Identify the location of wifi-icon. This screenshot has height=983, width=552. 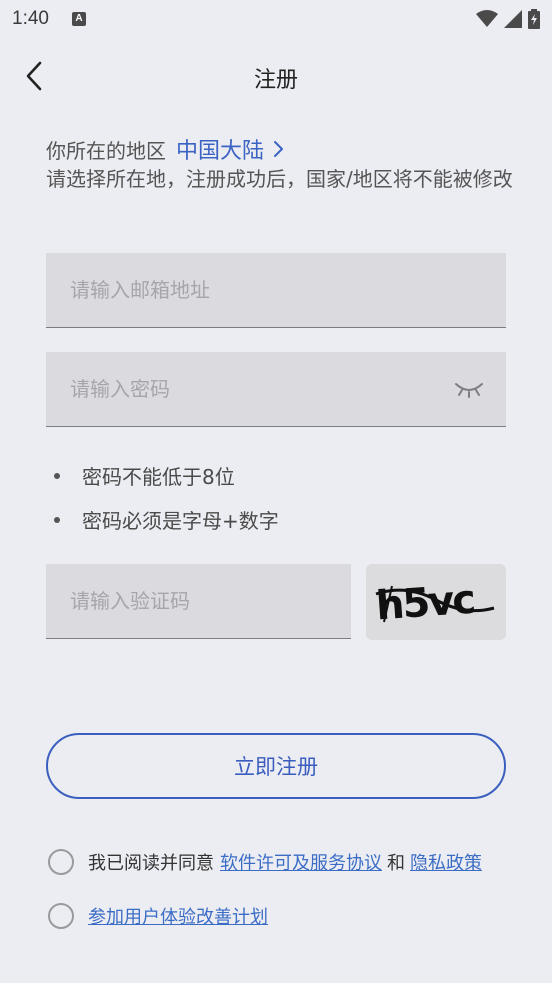
(487, 18).